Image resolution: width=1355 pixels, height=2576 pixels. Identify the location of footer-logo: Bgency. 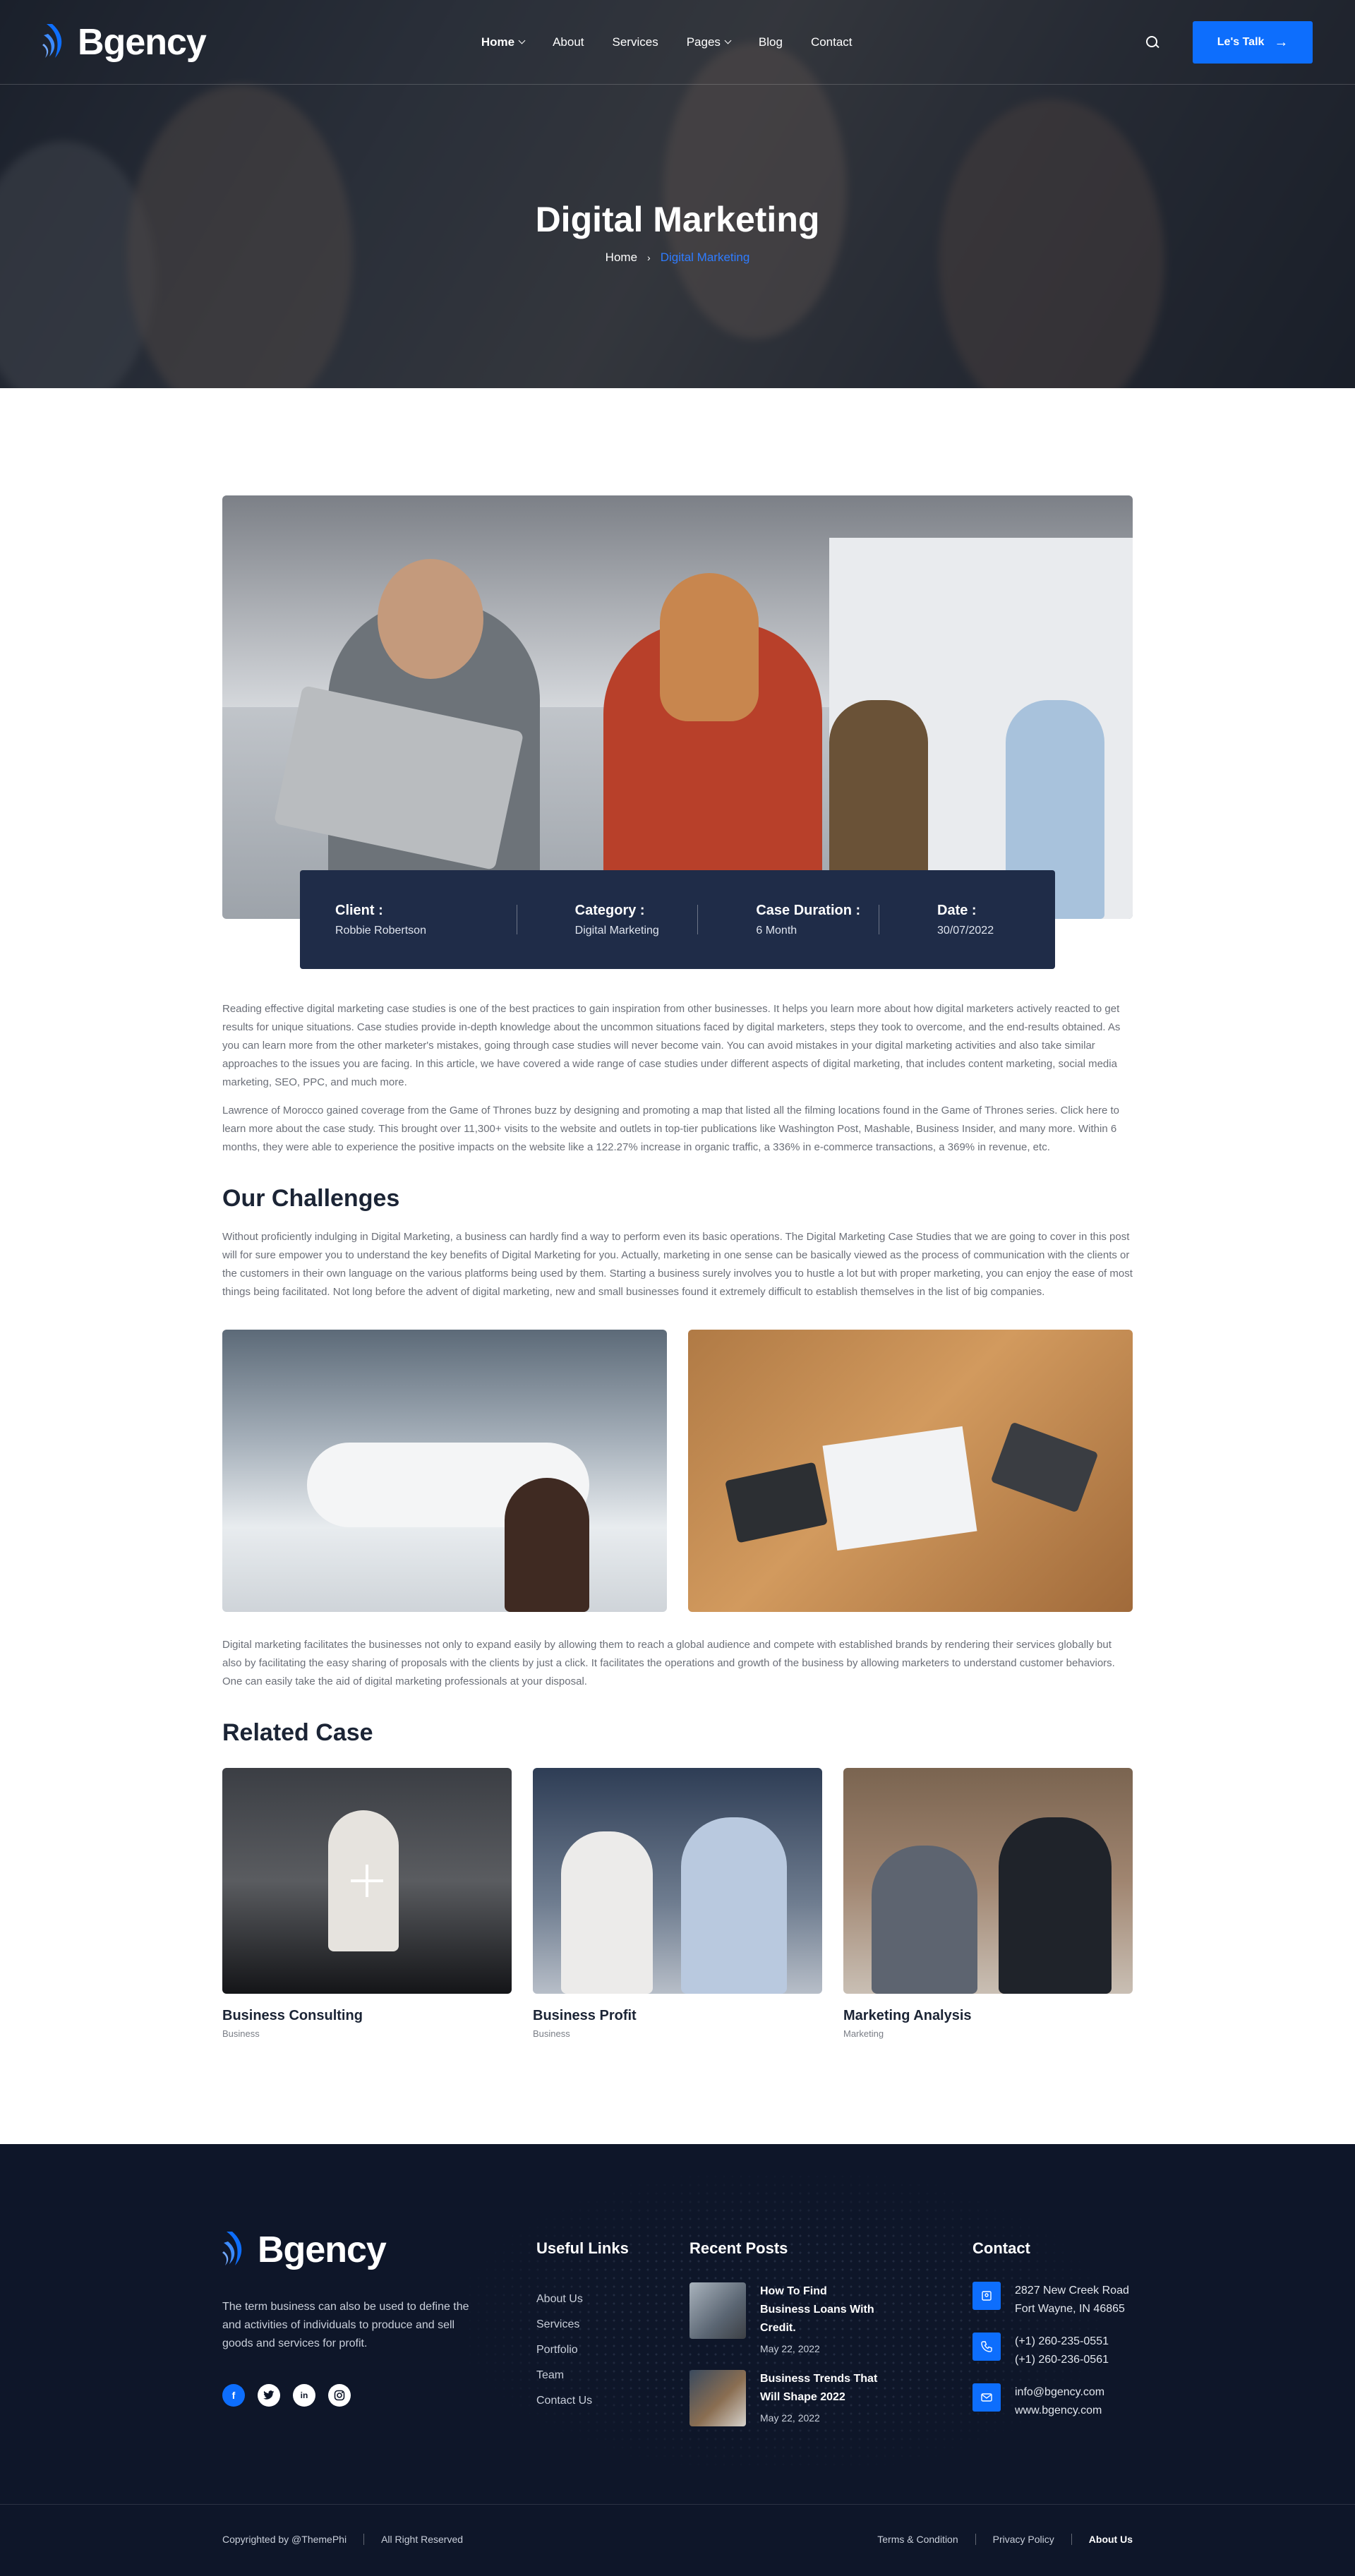
(304, 2250).